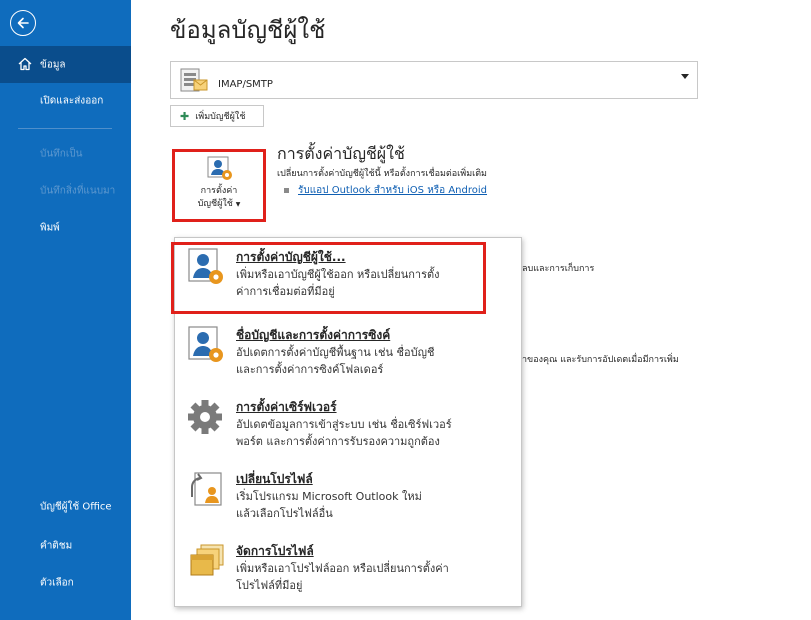 Image resolution: width=811 pixels, height=620 pixels. What do you see at coordinates (50, 228) in the screenshot?
I see `sidebar-item-label: พิมพ์` at bounding box center [50, 228].